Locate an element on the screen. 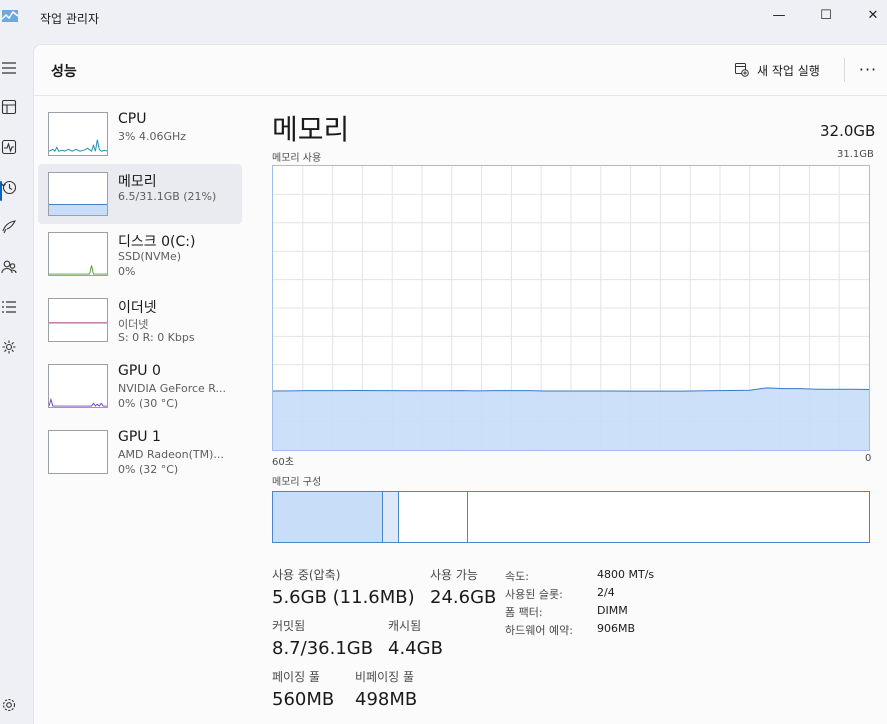  graph-time-start: 60초 is located at coordinates (283, 462).